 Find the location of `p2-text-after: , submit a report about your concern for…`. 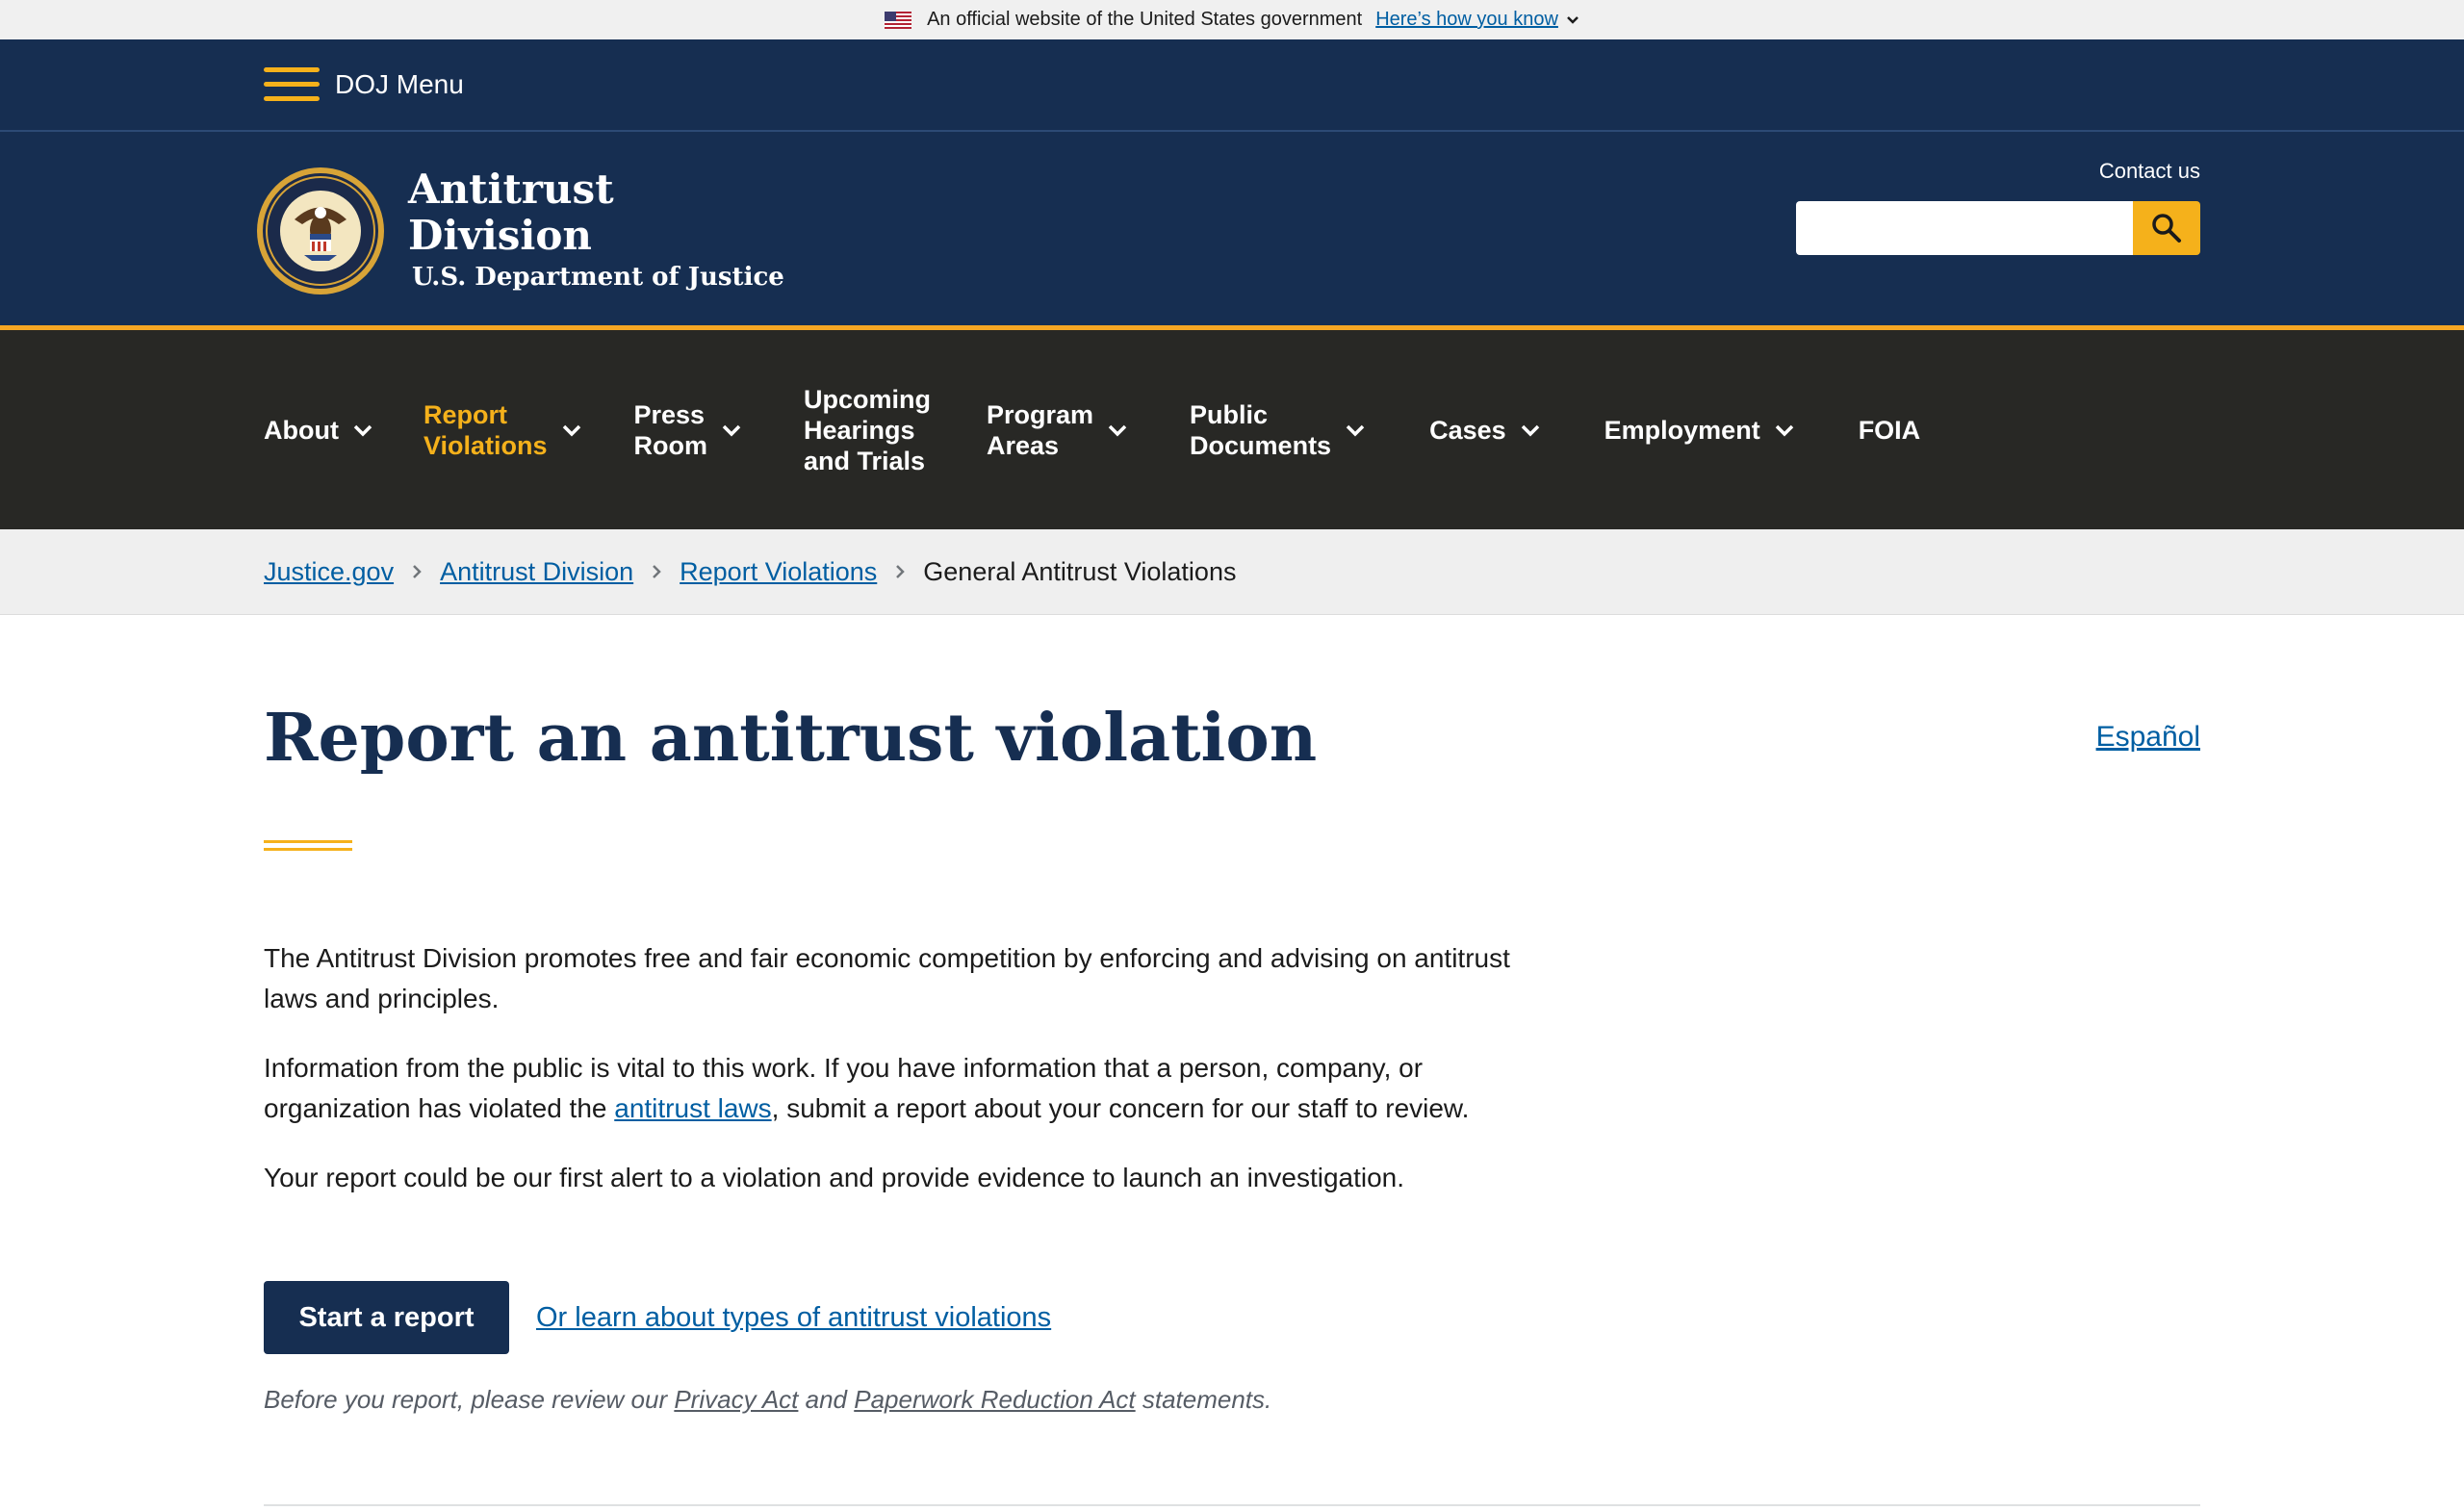

p2-text-after: , submit a report about your concern for… is located at coordinates (1120, 1108).